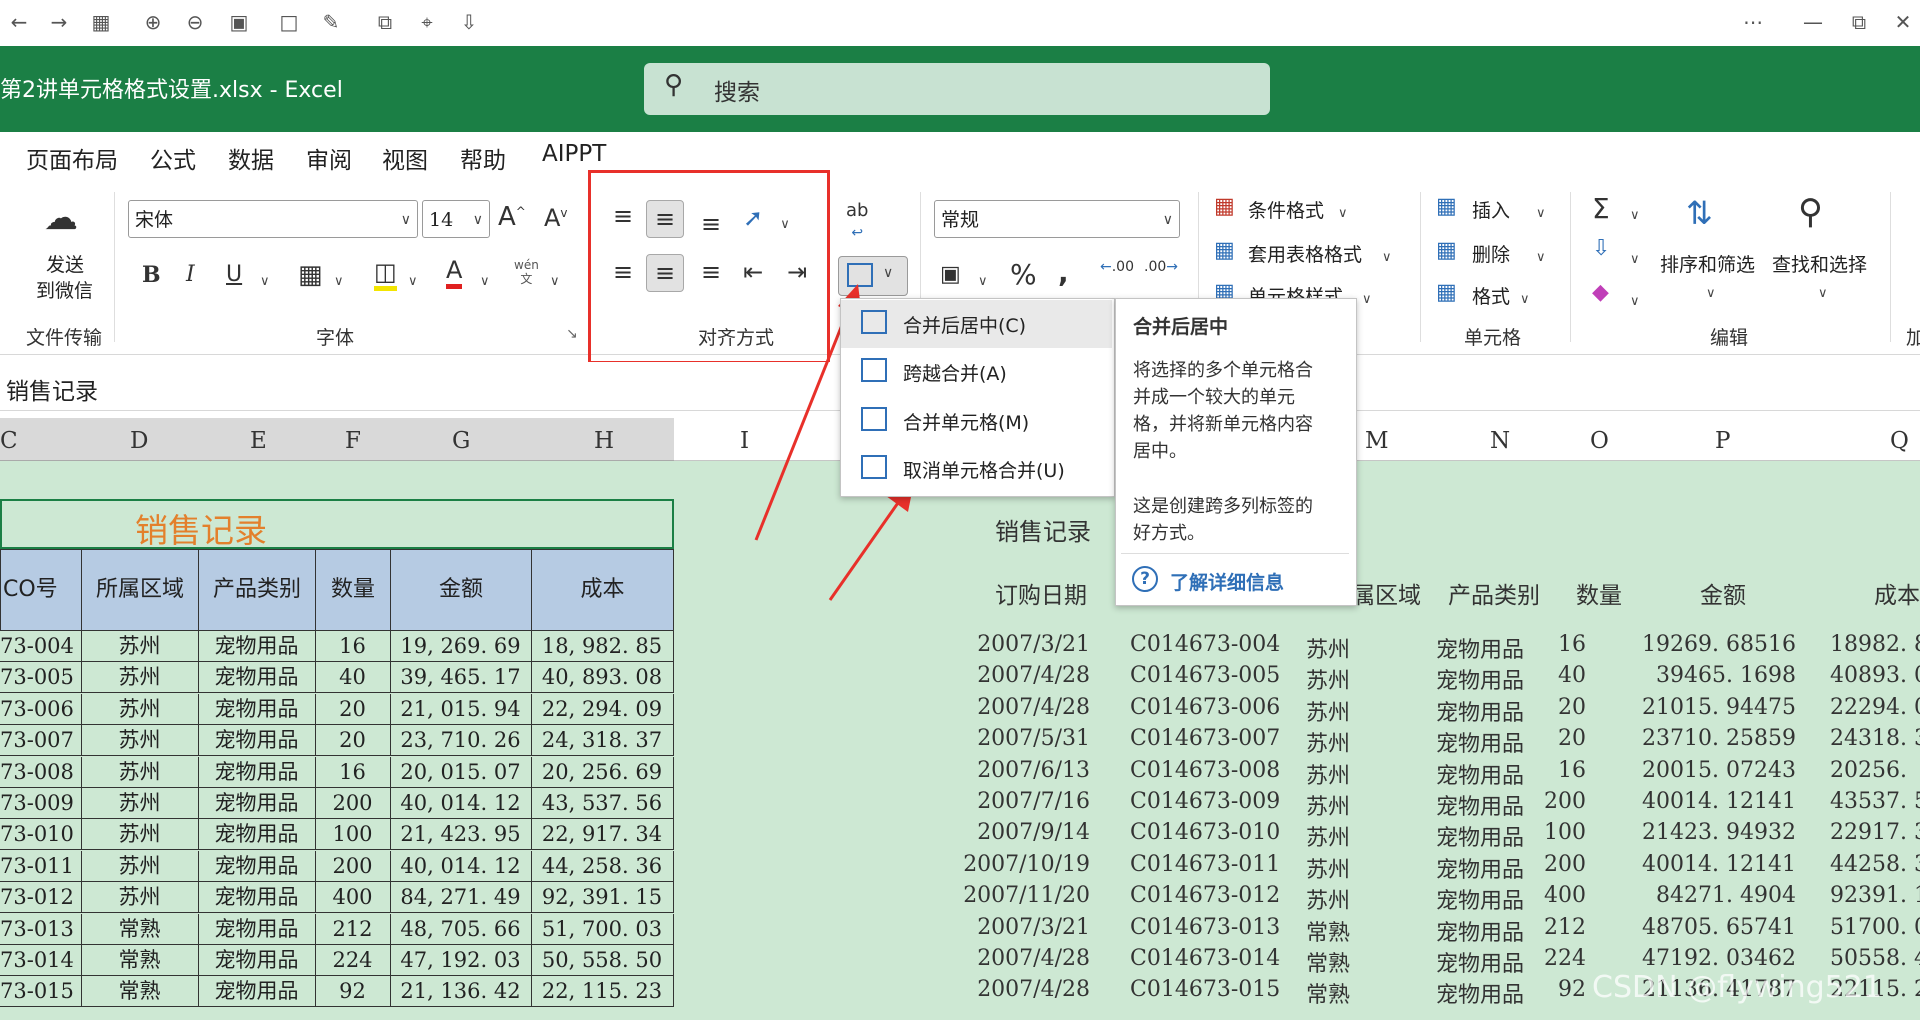  Describe the element at coordinates (1227, 581) in the screenshot. I see `learn-more-link: 了解详细信息` at that location.